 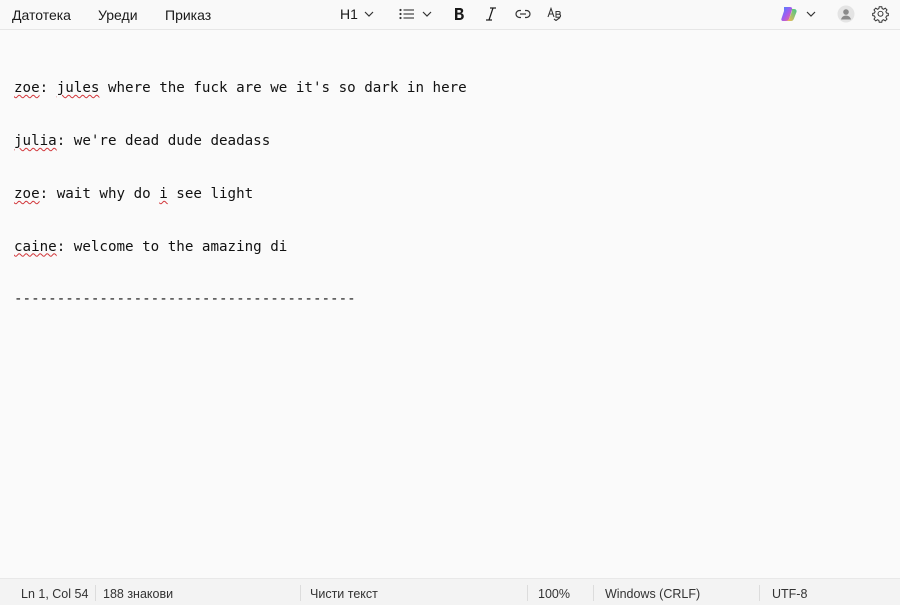 I want to click on zoom-level: 100%, so click(x=554, y=594).